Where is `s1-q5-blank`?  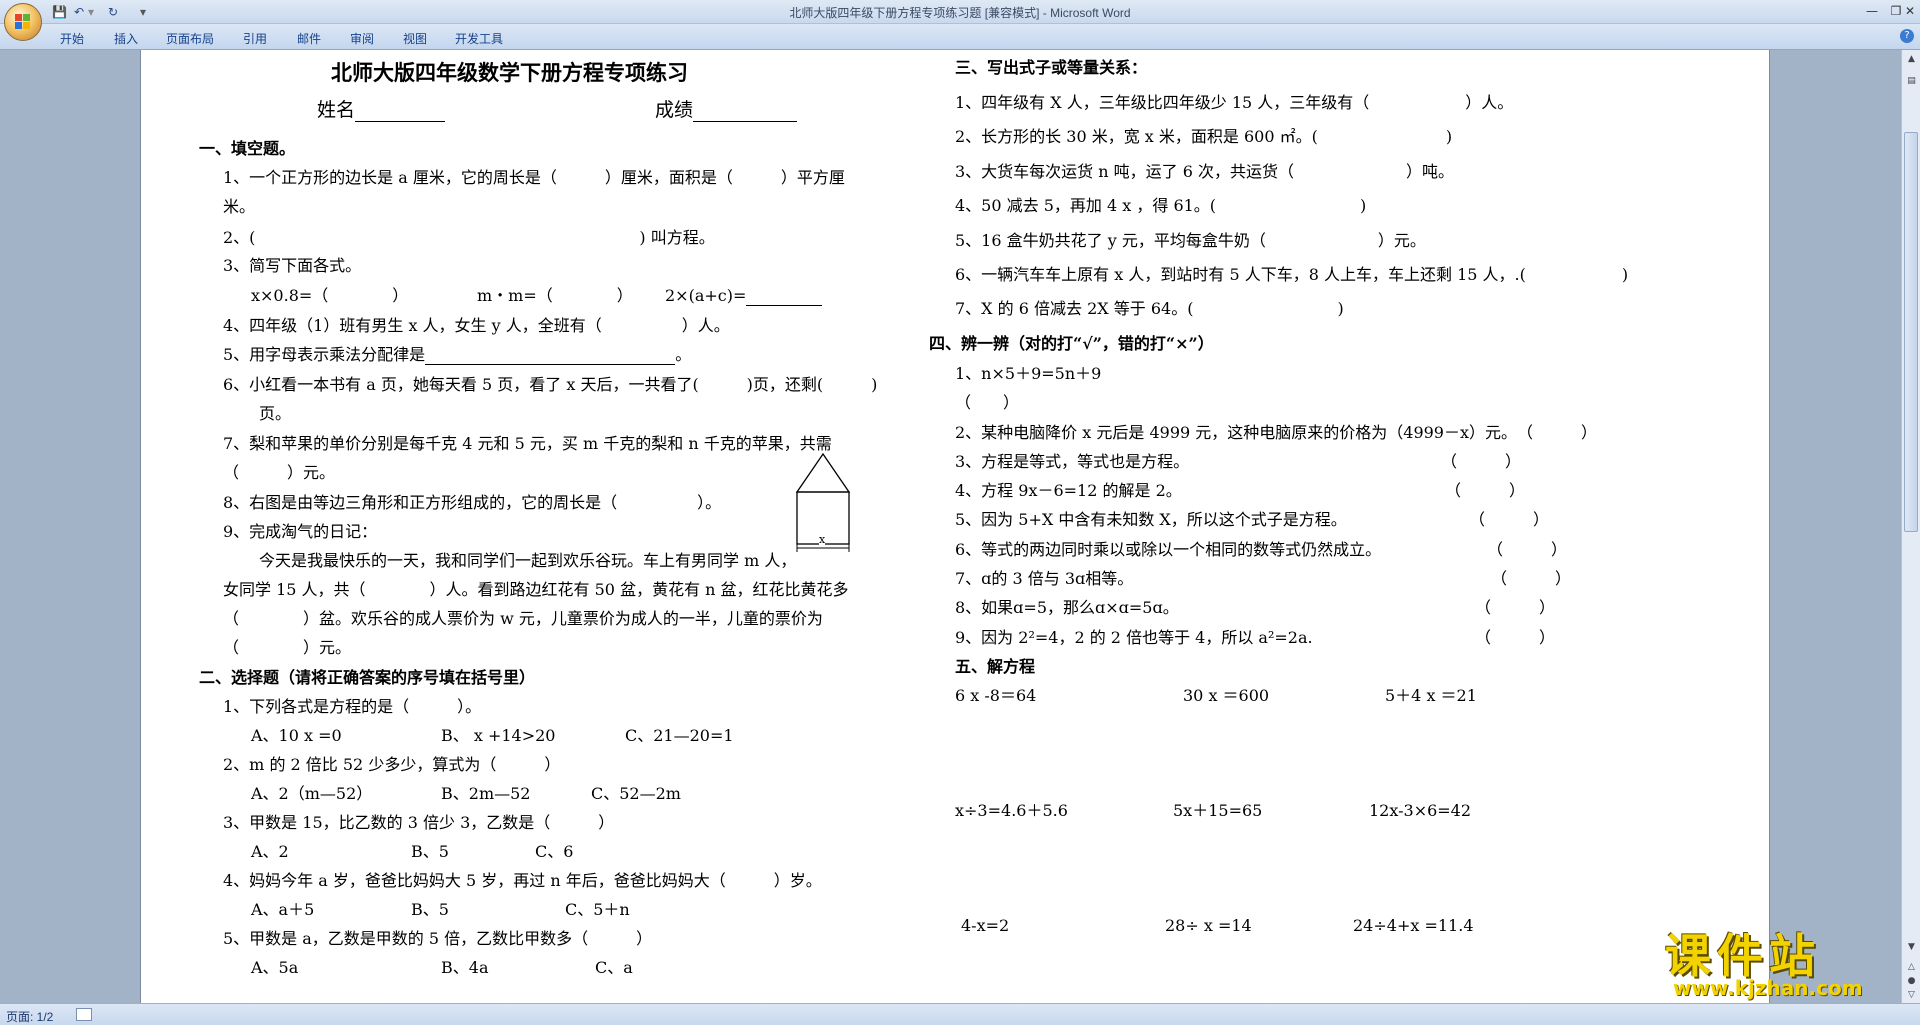
s1-q5-blank is located at coordinates (550, 357).